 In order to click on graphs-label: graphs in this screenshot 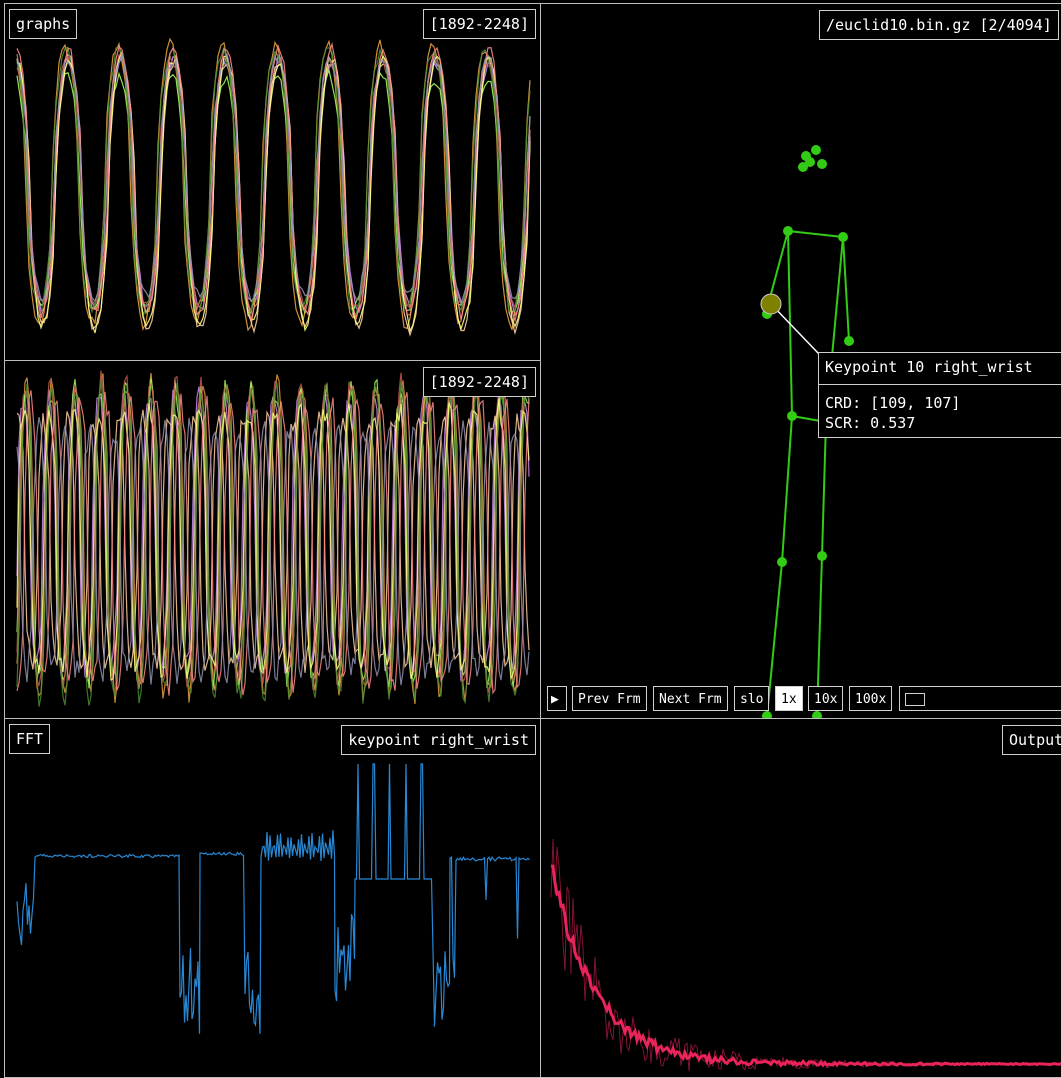, I will do `click(43, 24)`.